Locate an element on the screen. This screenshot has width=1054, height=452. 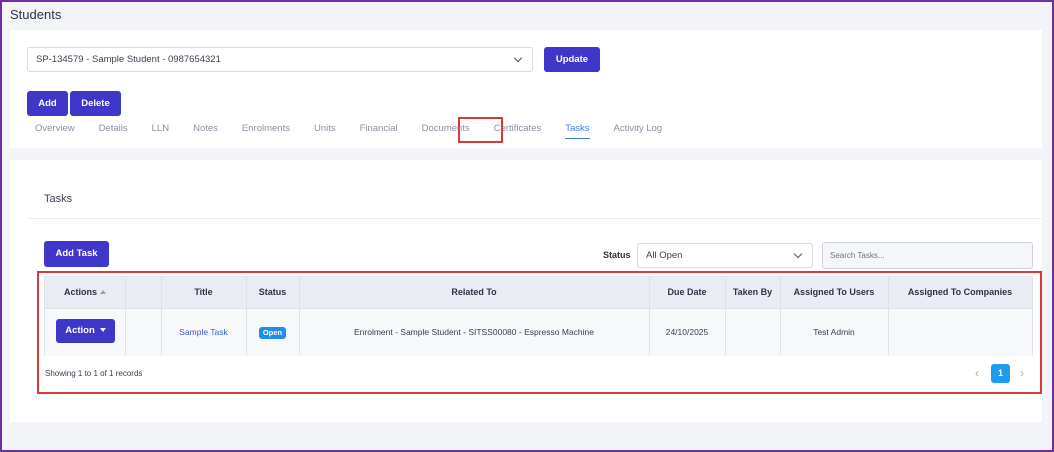
task-assigned-users: Test Admin is located at coordinates (834, 332).